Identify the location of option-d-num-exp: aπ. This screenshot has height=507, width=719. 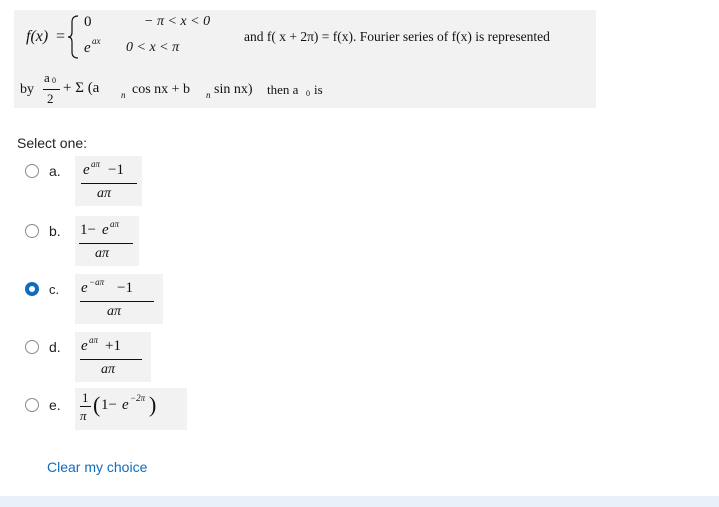
(94, 340).